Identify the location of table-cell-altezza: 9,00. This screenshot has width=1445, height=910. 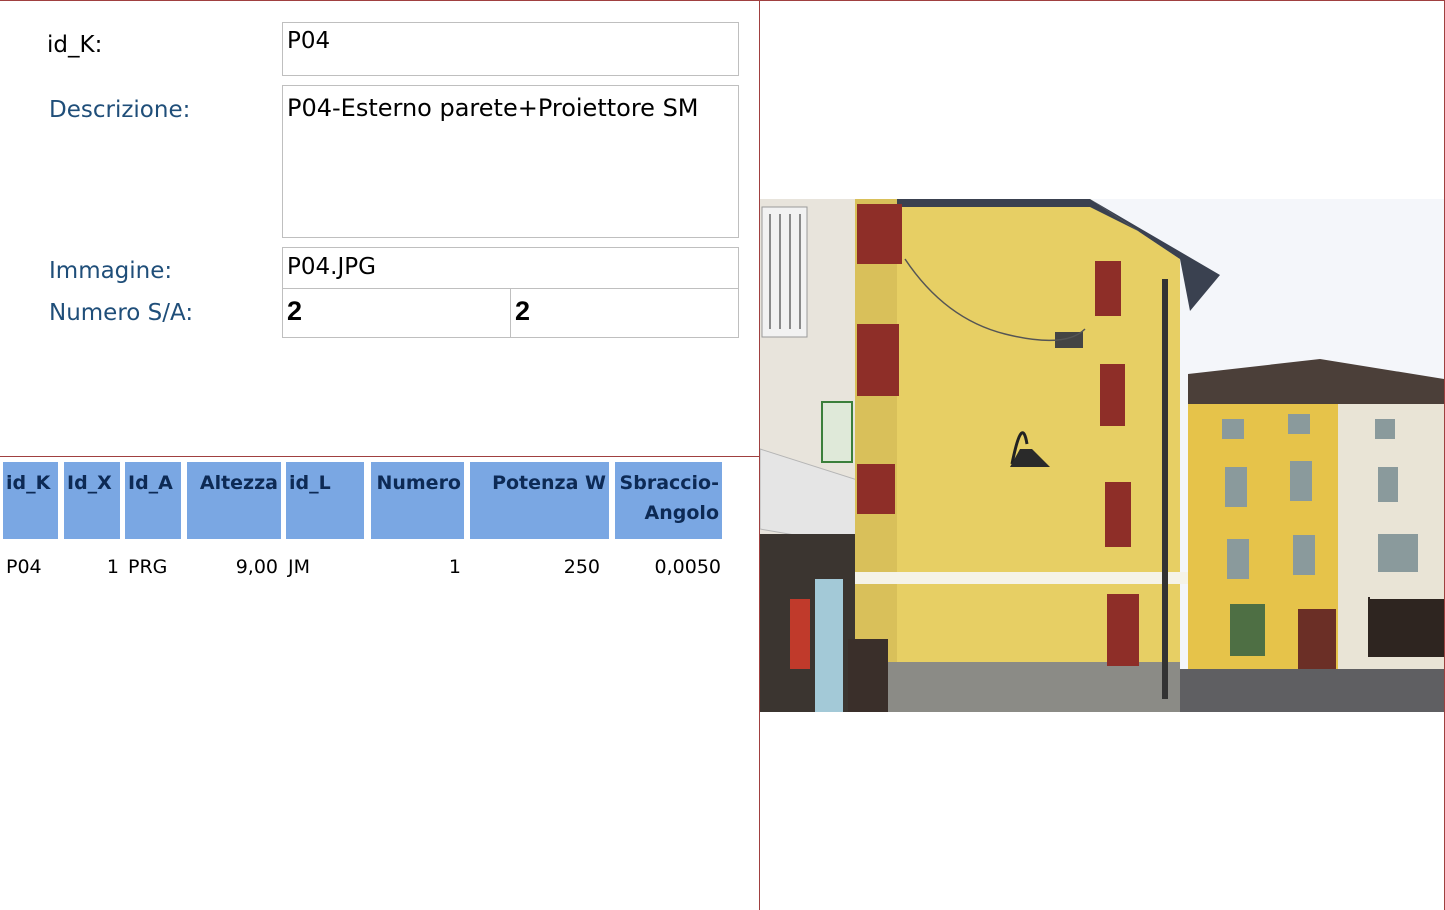
(256, 567).